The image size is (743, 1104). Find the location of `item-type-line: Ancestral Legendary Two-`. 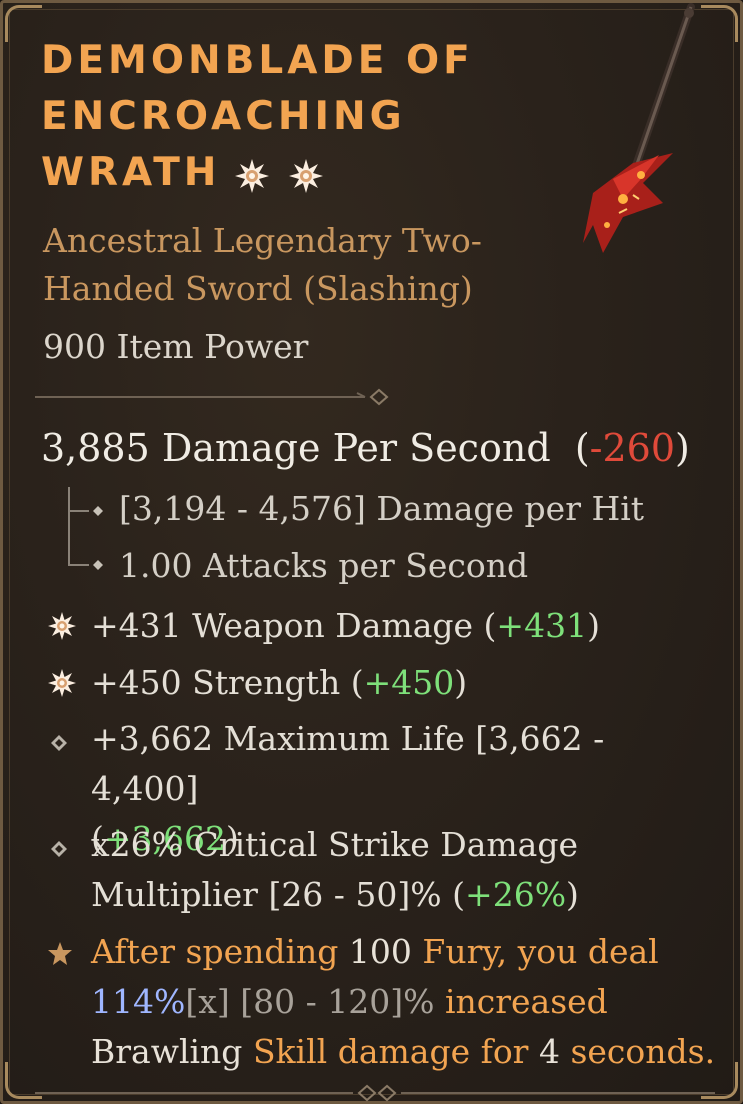

item-type-line: Ancestral Legendary Two- is located at coordinates (262, 240).